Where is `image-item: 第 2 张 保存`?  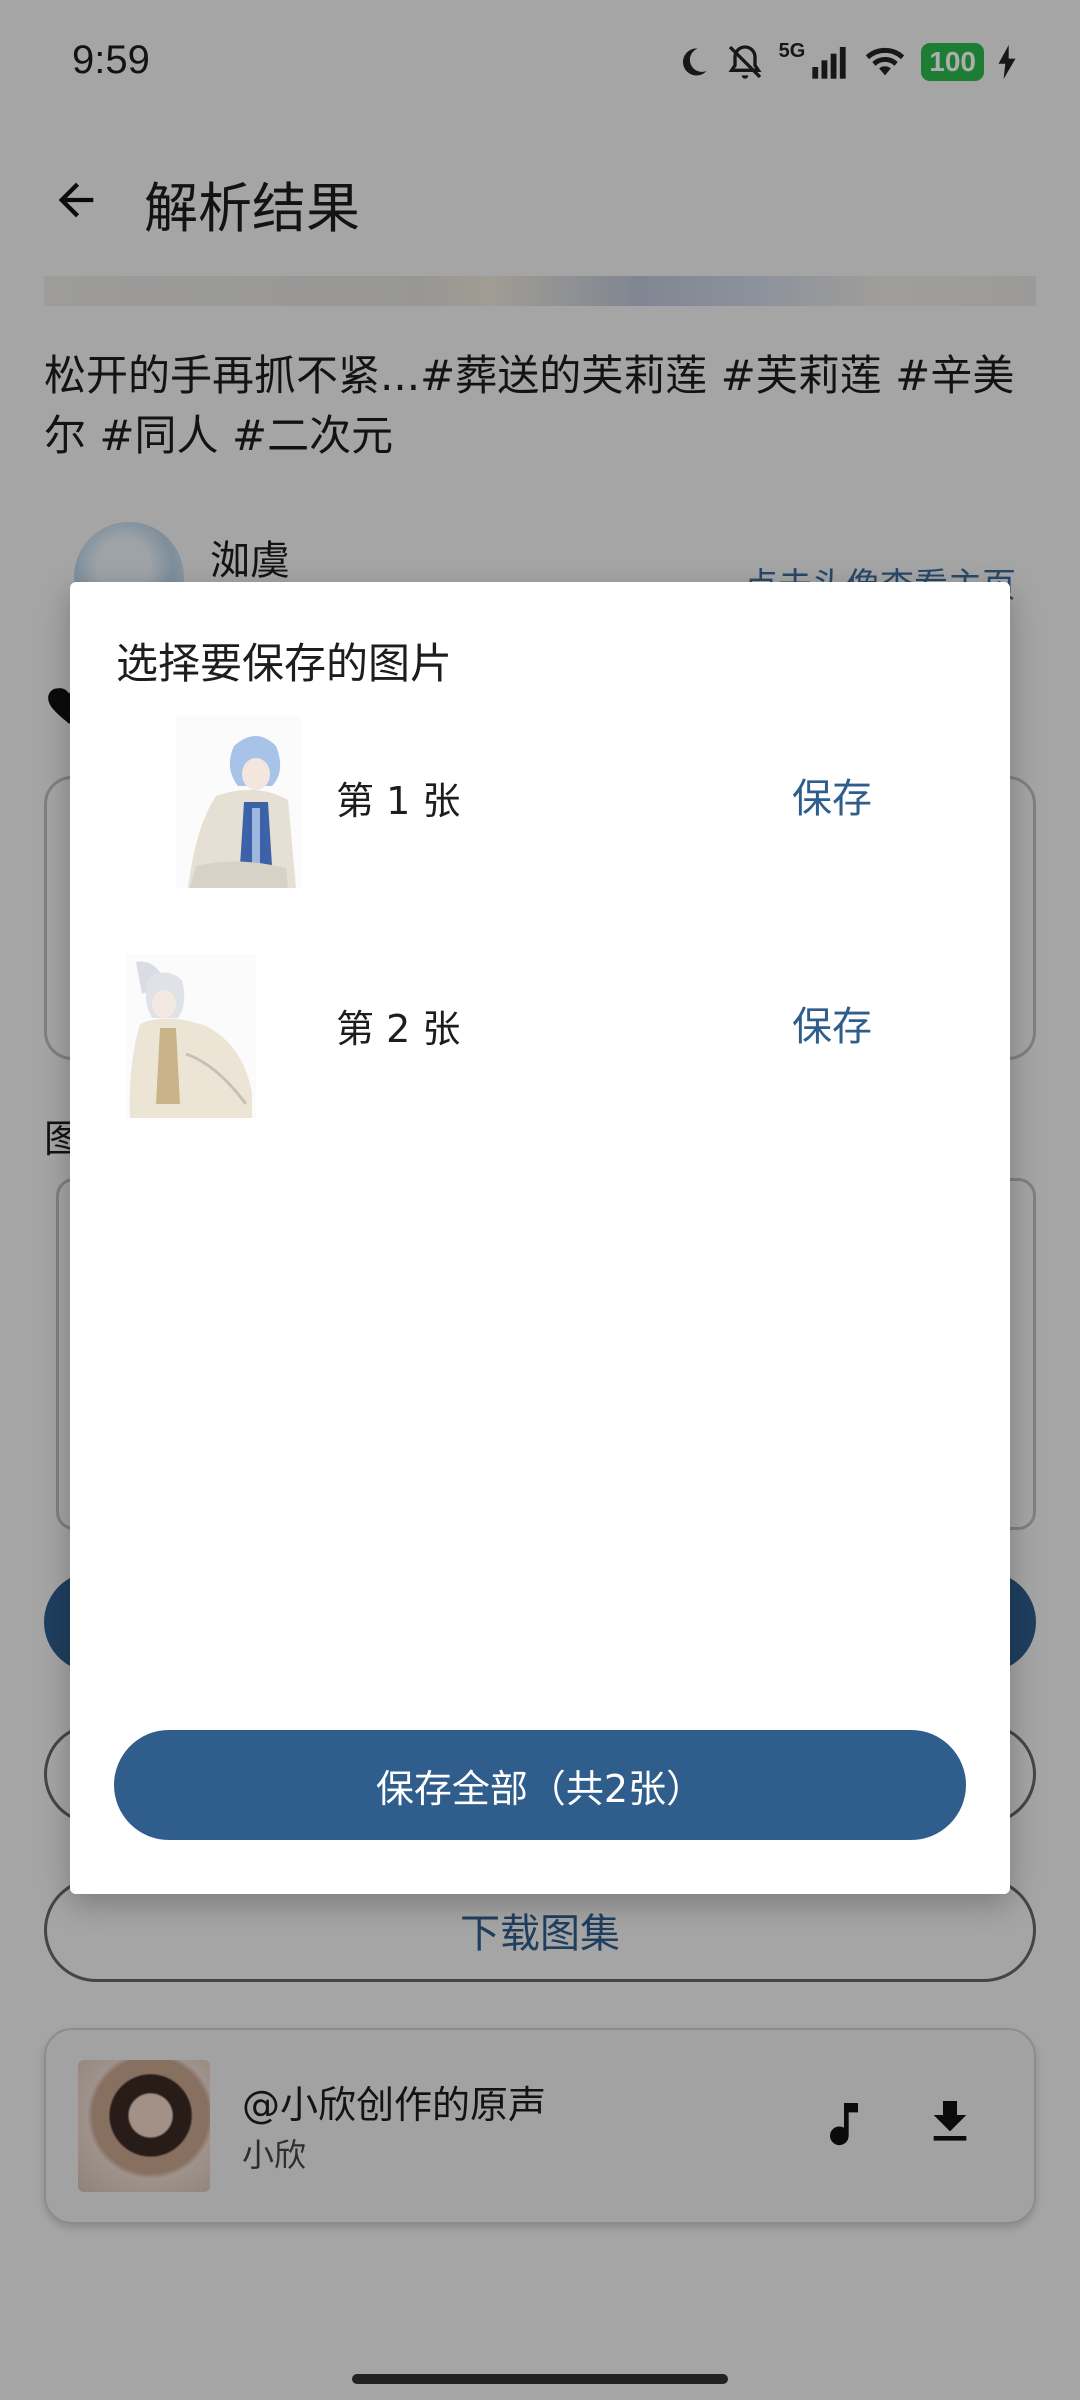
image-item: 第 2 张 保存 is located at coordinates (540, 1032).